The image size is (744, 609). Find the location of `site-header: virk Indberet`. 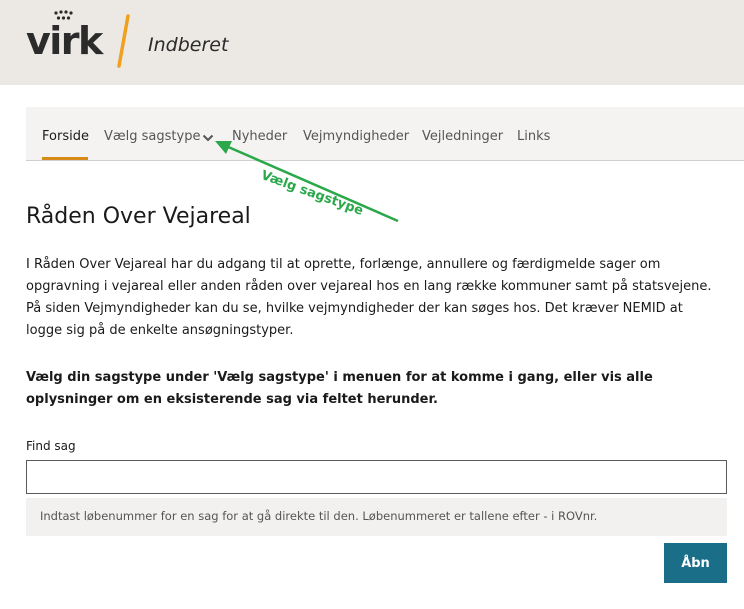

site-header: virk Indberet is located at coordinates (372, 42).